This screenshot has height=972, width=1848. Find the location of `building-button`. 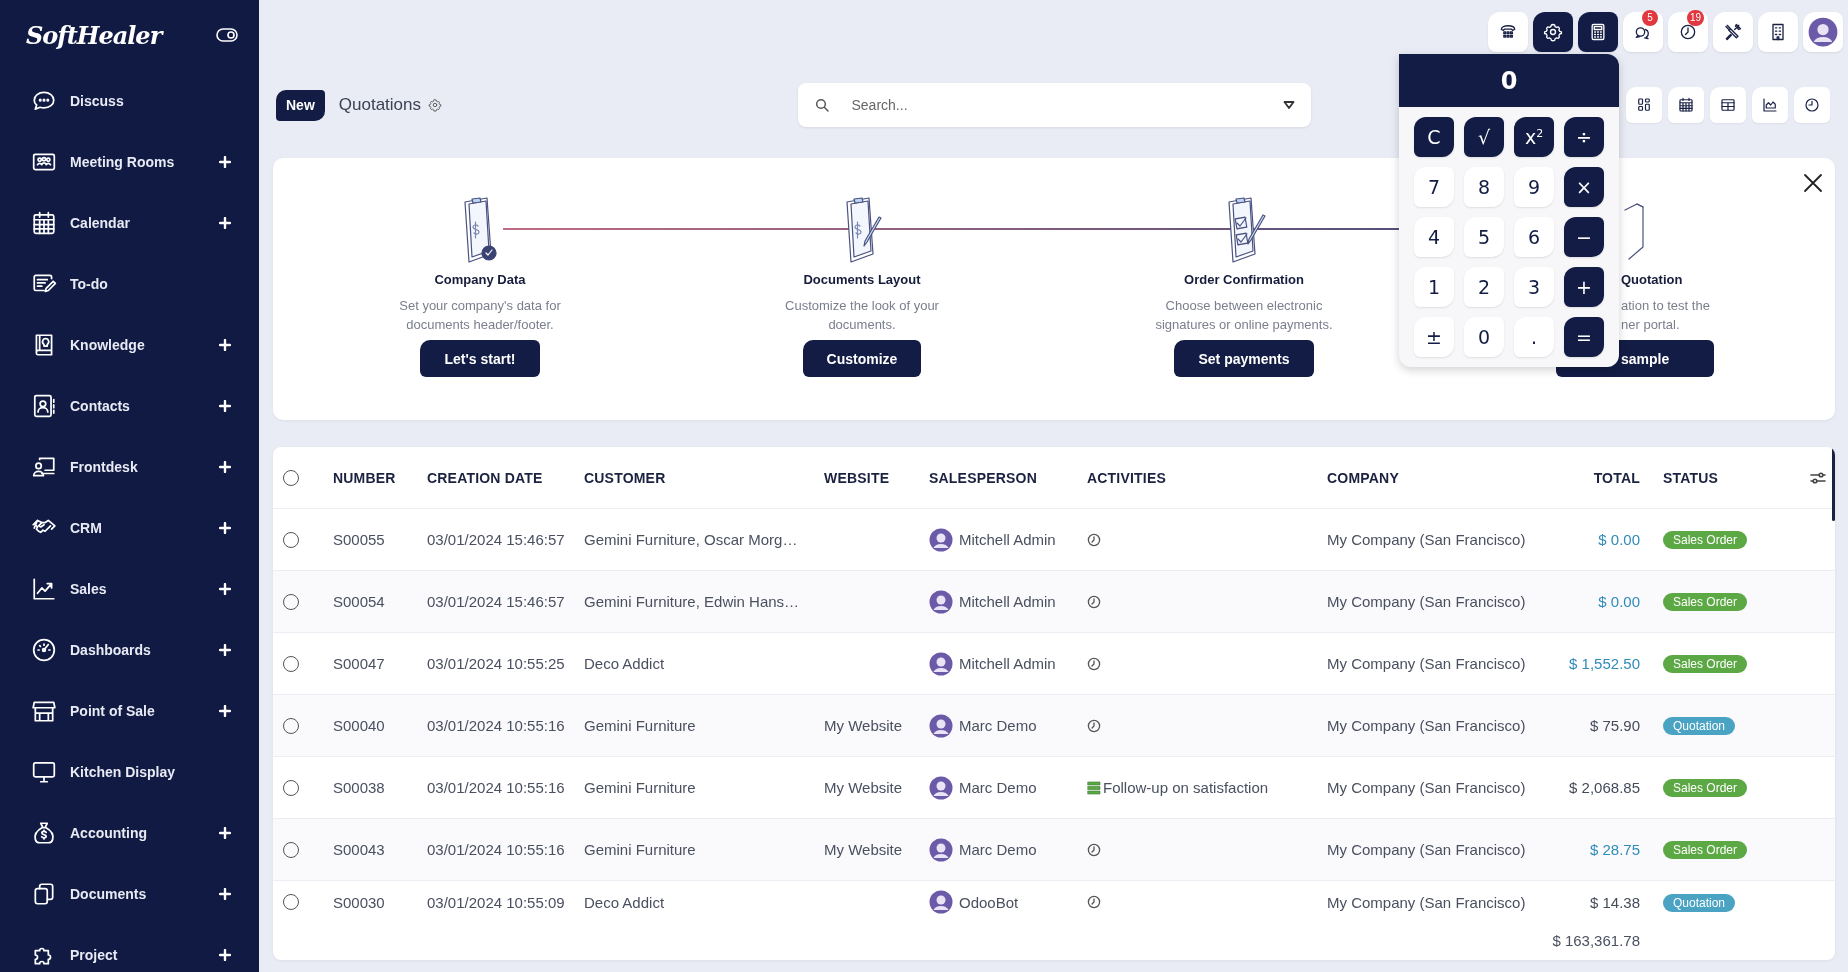

building-button is located at coordinates (1778, 32).